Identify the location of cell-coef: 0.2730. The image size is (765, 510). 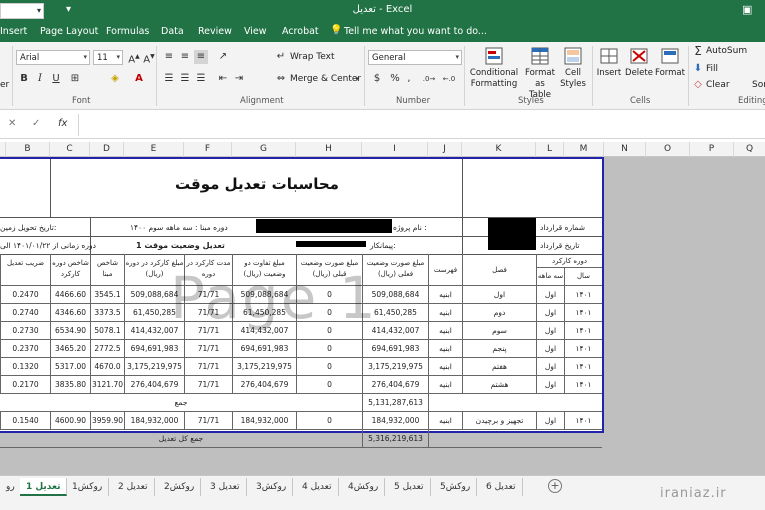
(25, 331).